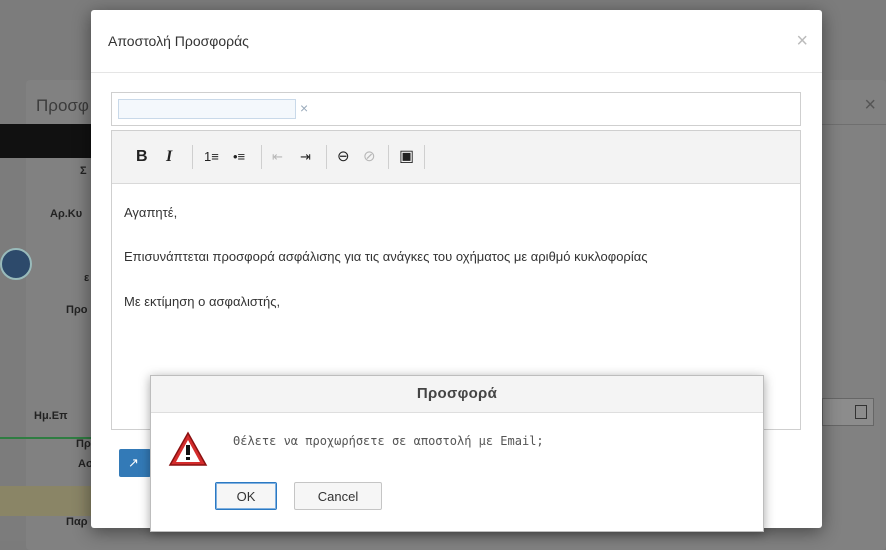 The height and width of the screenshot is (550, 886). What do you see at coordinates (406, 157) in the screenshot?
I see `image-icon: ▣` at bounding box center [406, 157].